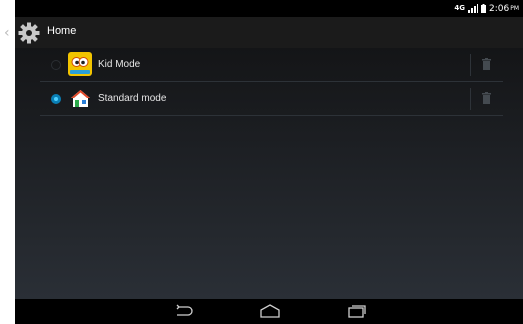 The height and width of the screenshot is (324, 523). What do you see at coordinates (514, 8) in the screenshot?
I see `clock-ampm: PM` at bounding box center [514, 8].